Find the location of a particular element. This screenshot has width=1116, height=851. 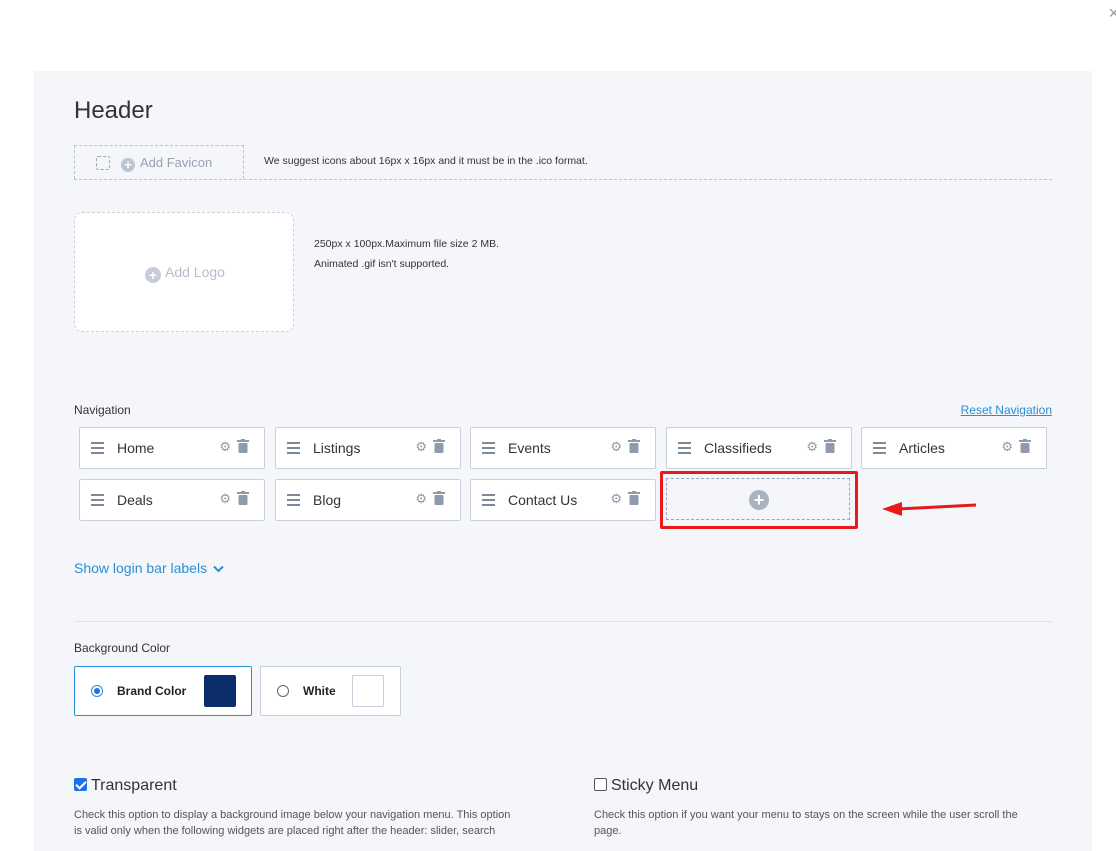

chevron-down-icon is located at coordinates (218, 569).